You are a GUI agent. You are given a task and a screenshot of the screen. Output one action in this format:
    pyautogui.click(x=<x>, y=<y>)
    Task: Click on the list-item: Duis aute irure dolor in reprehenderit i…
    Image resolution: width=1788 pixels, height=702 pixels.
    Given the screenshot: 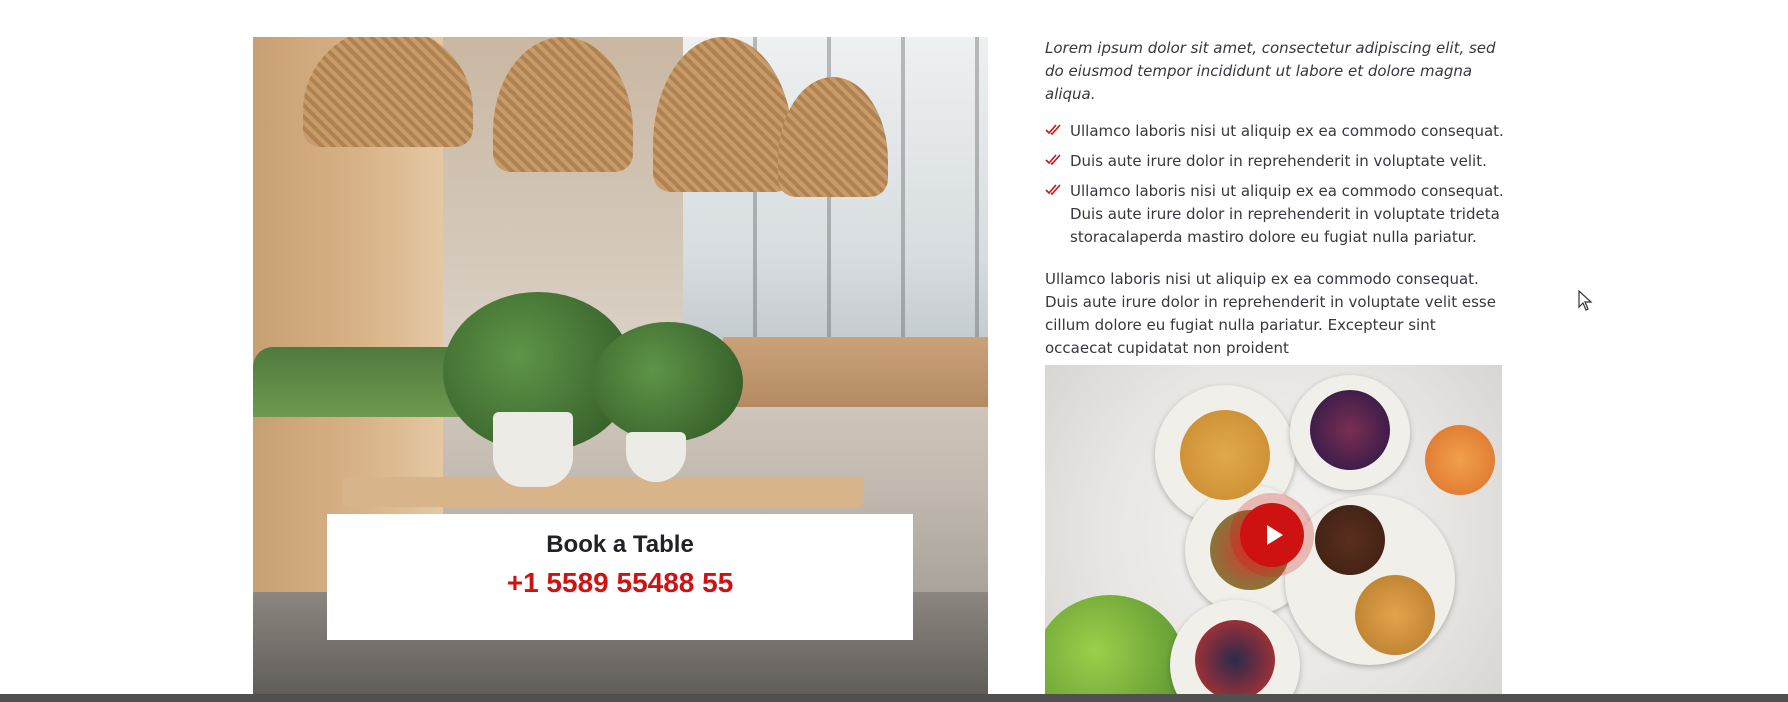 What is the action you would take?
    pyautogui.click(x=1275, y=161)
    